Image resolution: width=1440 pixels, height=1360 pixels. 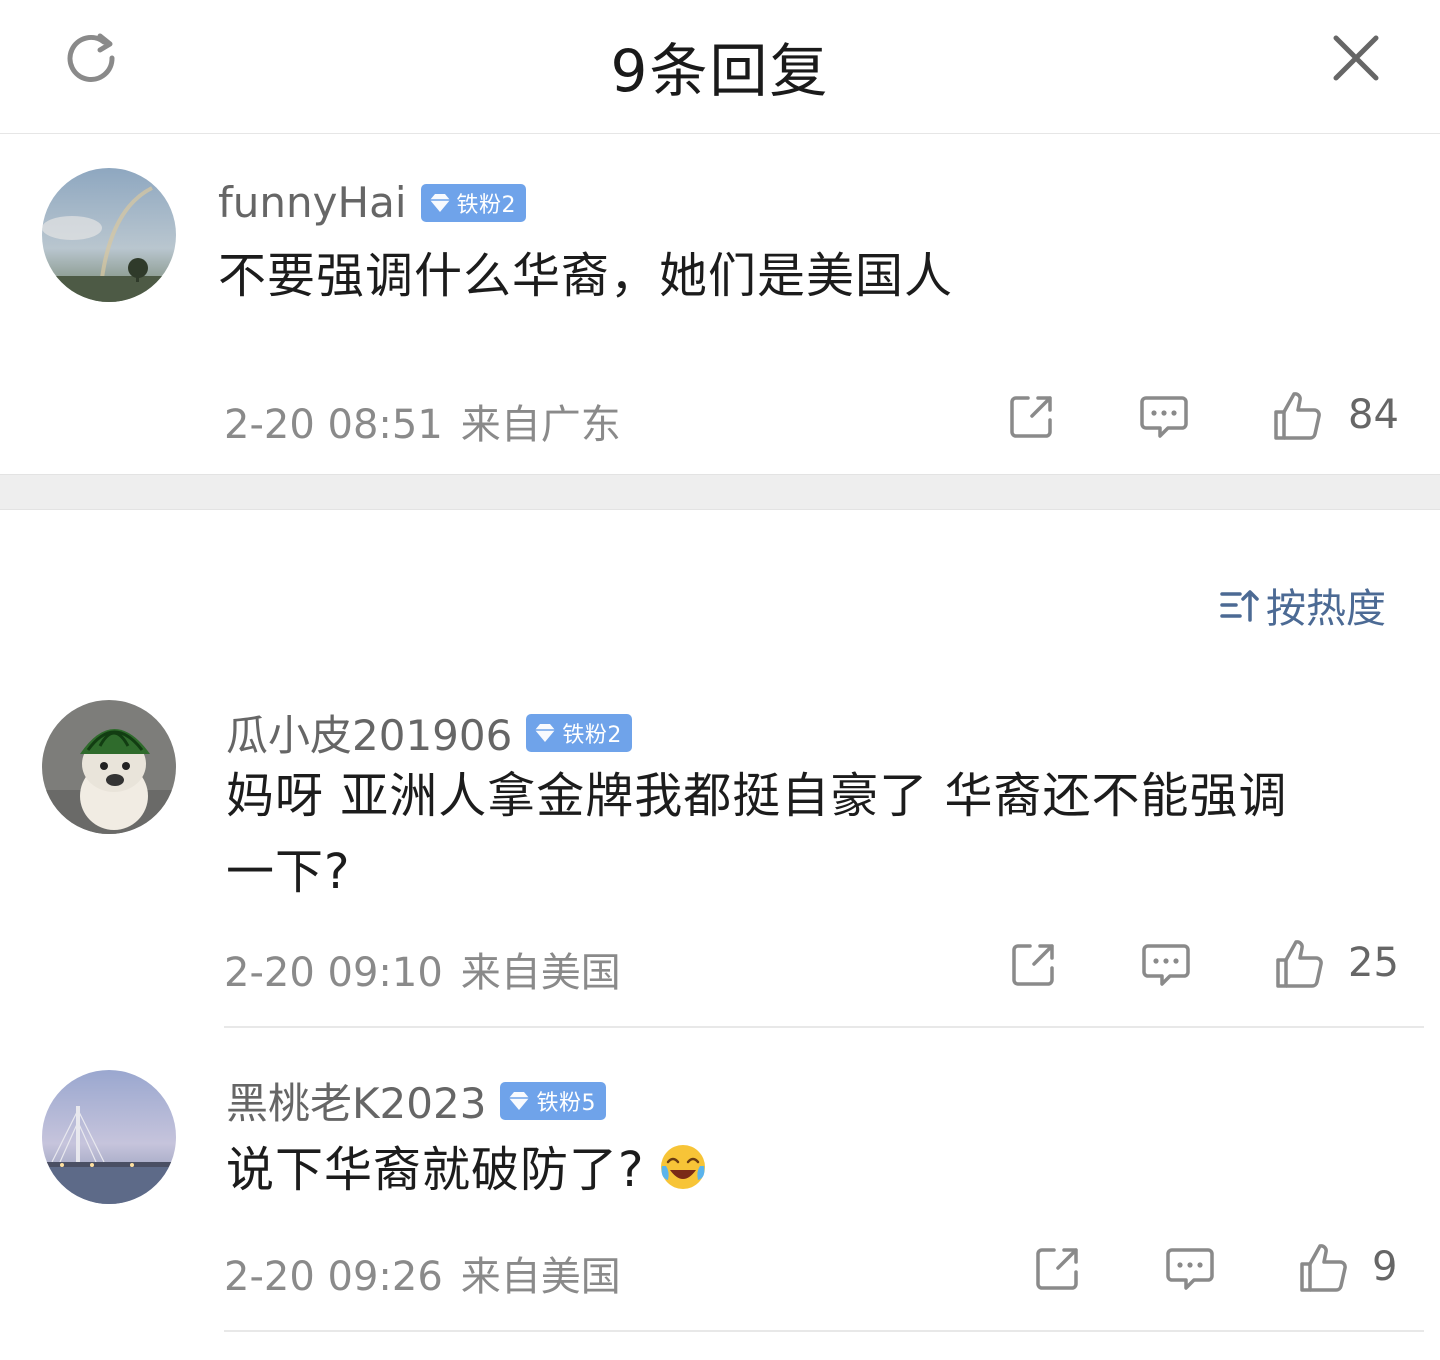 What do you see at coordinates (720, 71) in the screenshot?
I see `page-title: 9条回复` at bounding box center [720, 71].